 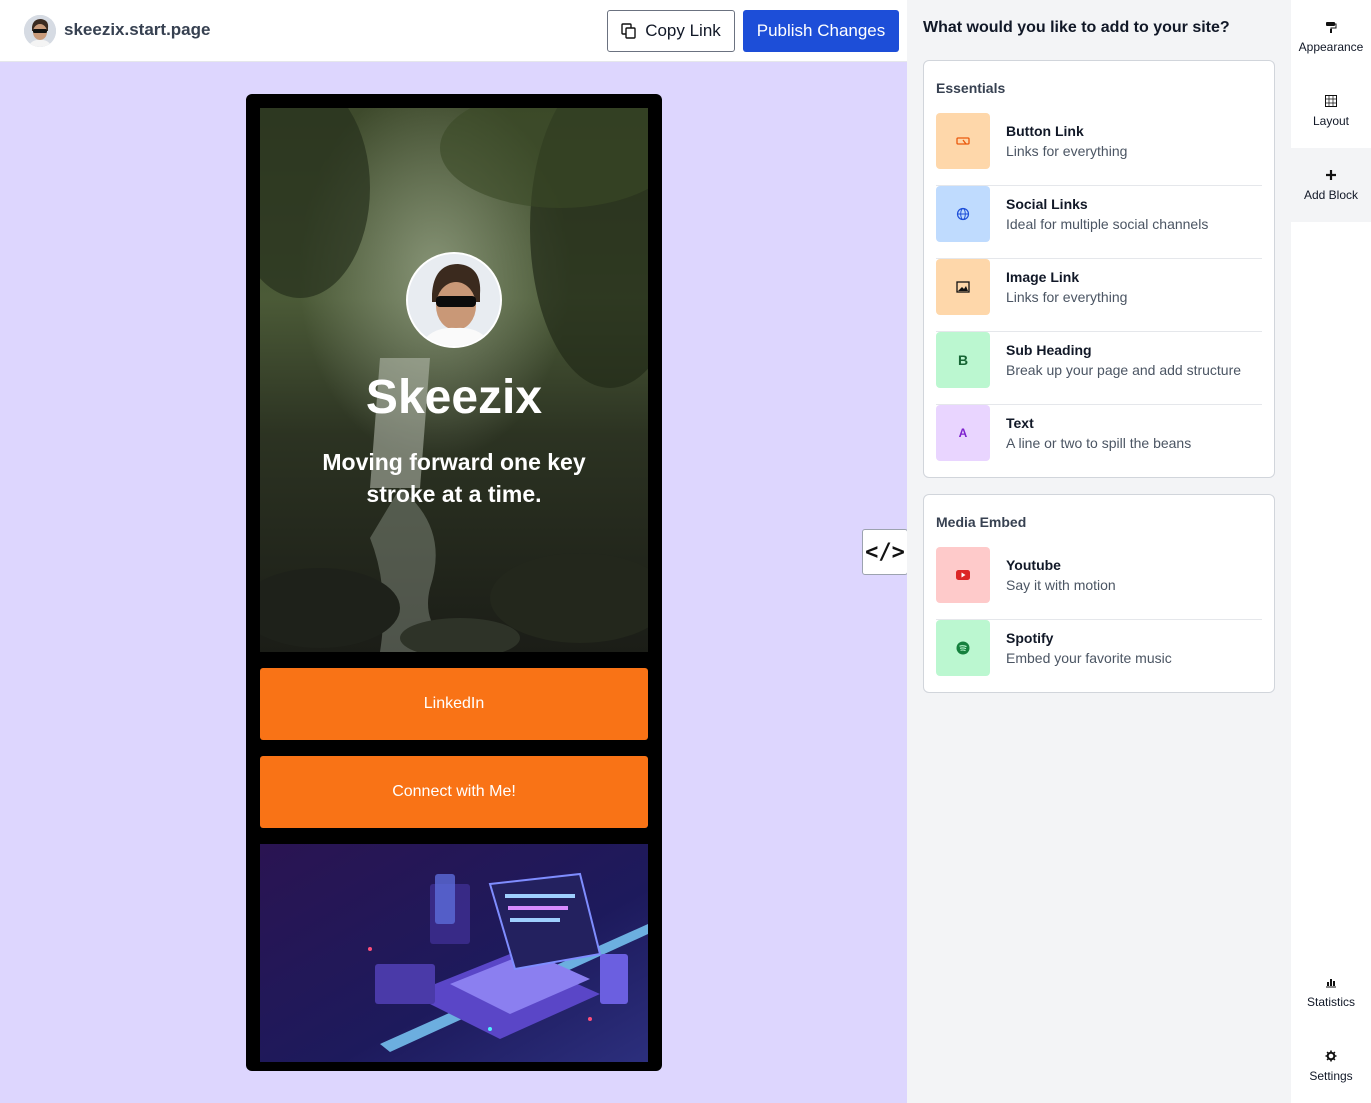 I want to click on nav-statistics-label: Statistics, so click(x=1330, y=1002).